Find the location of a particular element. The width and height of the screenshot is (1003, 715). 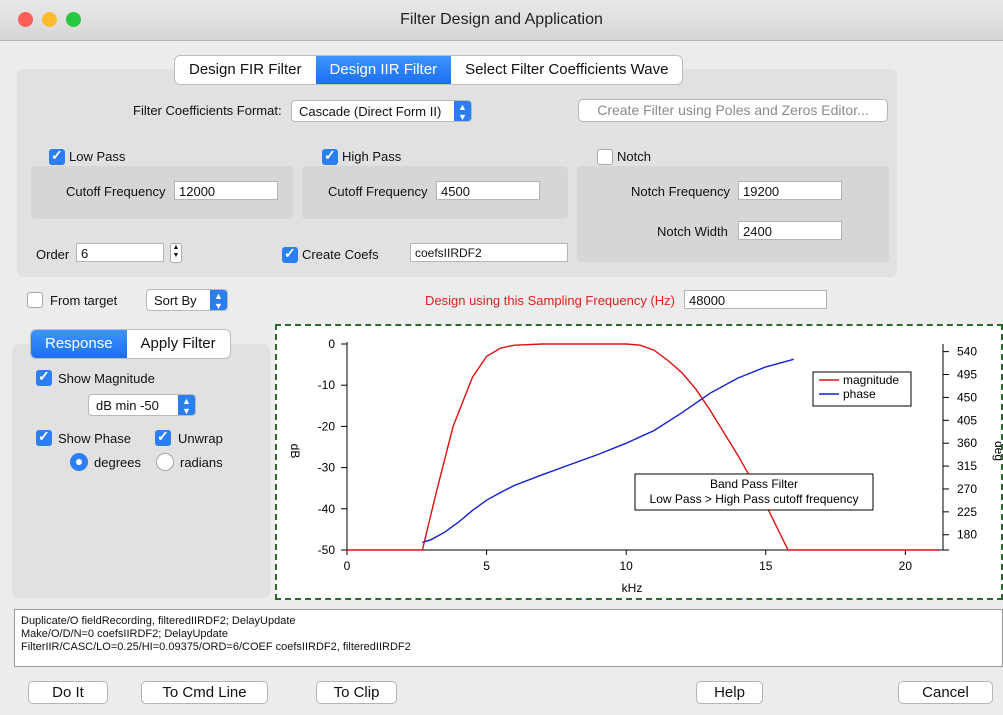

notch-frequency-input: 19200 is located at coordinates (790, 190).